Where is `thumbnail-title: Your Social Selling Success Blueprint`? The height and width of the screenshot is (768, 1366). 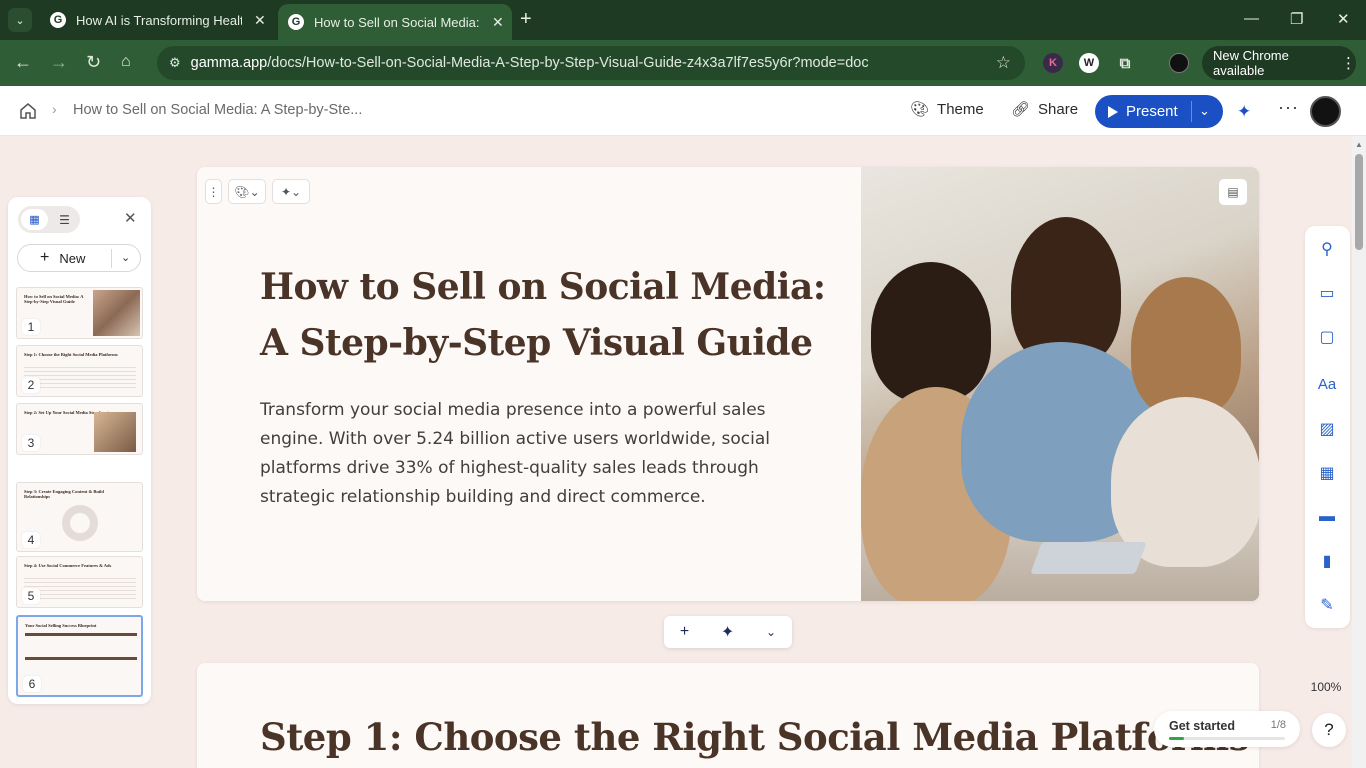 thumbnail-title: Your Social Selling Success Blueprint is located at coordinates (61, 625).